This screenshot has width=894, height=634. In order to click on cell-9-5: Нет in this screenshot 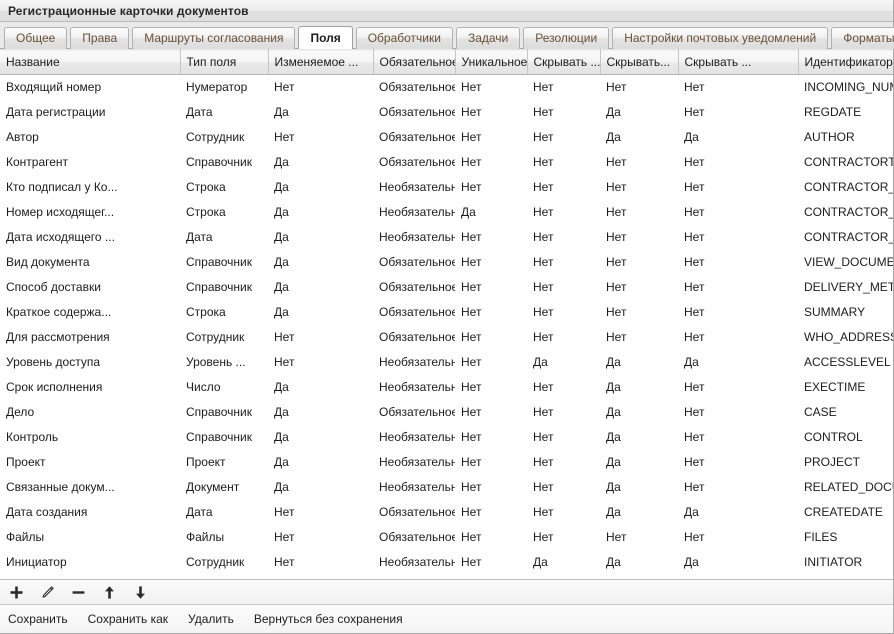, I will do `click(563, 312)`.